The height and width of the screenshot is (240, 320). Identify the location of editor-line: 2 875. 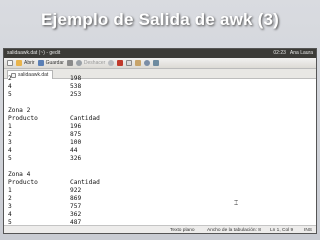
(44, 135).